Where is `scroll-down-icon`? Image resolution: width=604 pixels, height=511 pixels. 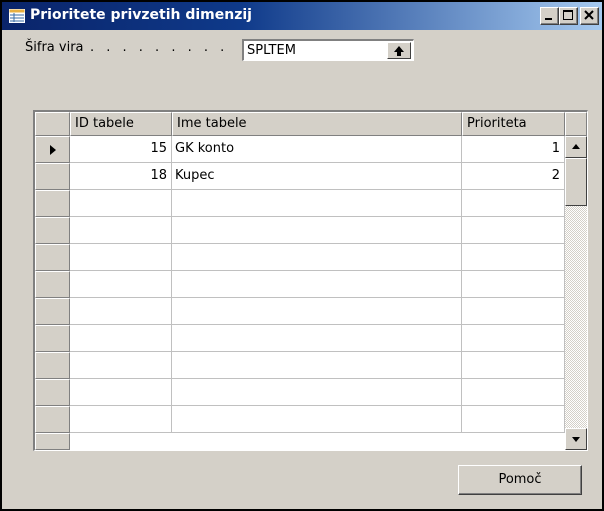 scroll-down-icon is located at coordinates (576, 439).